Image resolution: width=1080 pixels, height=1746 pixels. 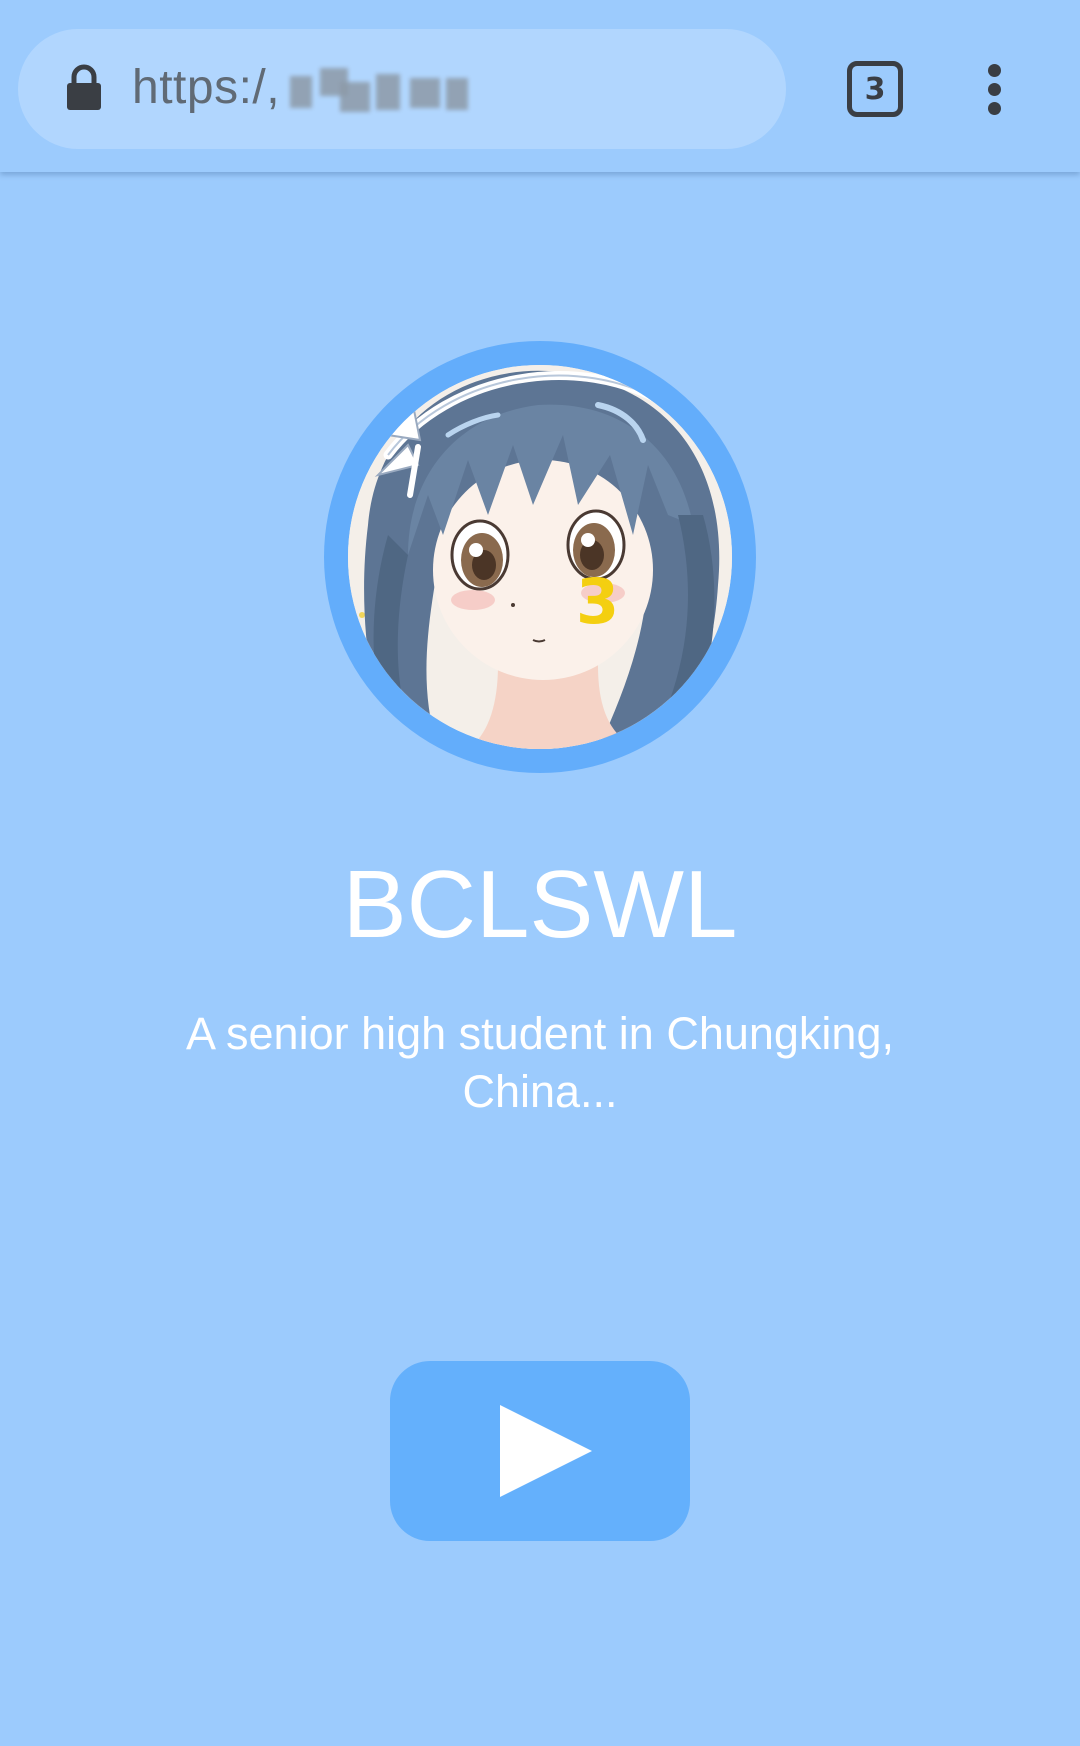 What do you see at coordinates (540, 557) in the screenshot?
I see `avatar: 3` at bounding box center [540, 557].